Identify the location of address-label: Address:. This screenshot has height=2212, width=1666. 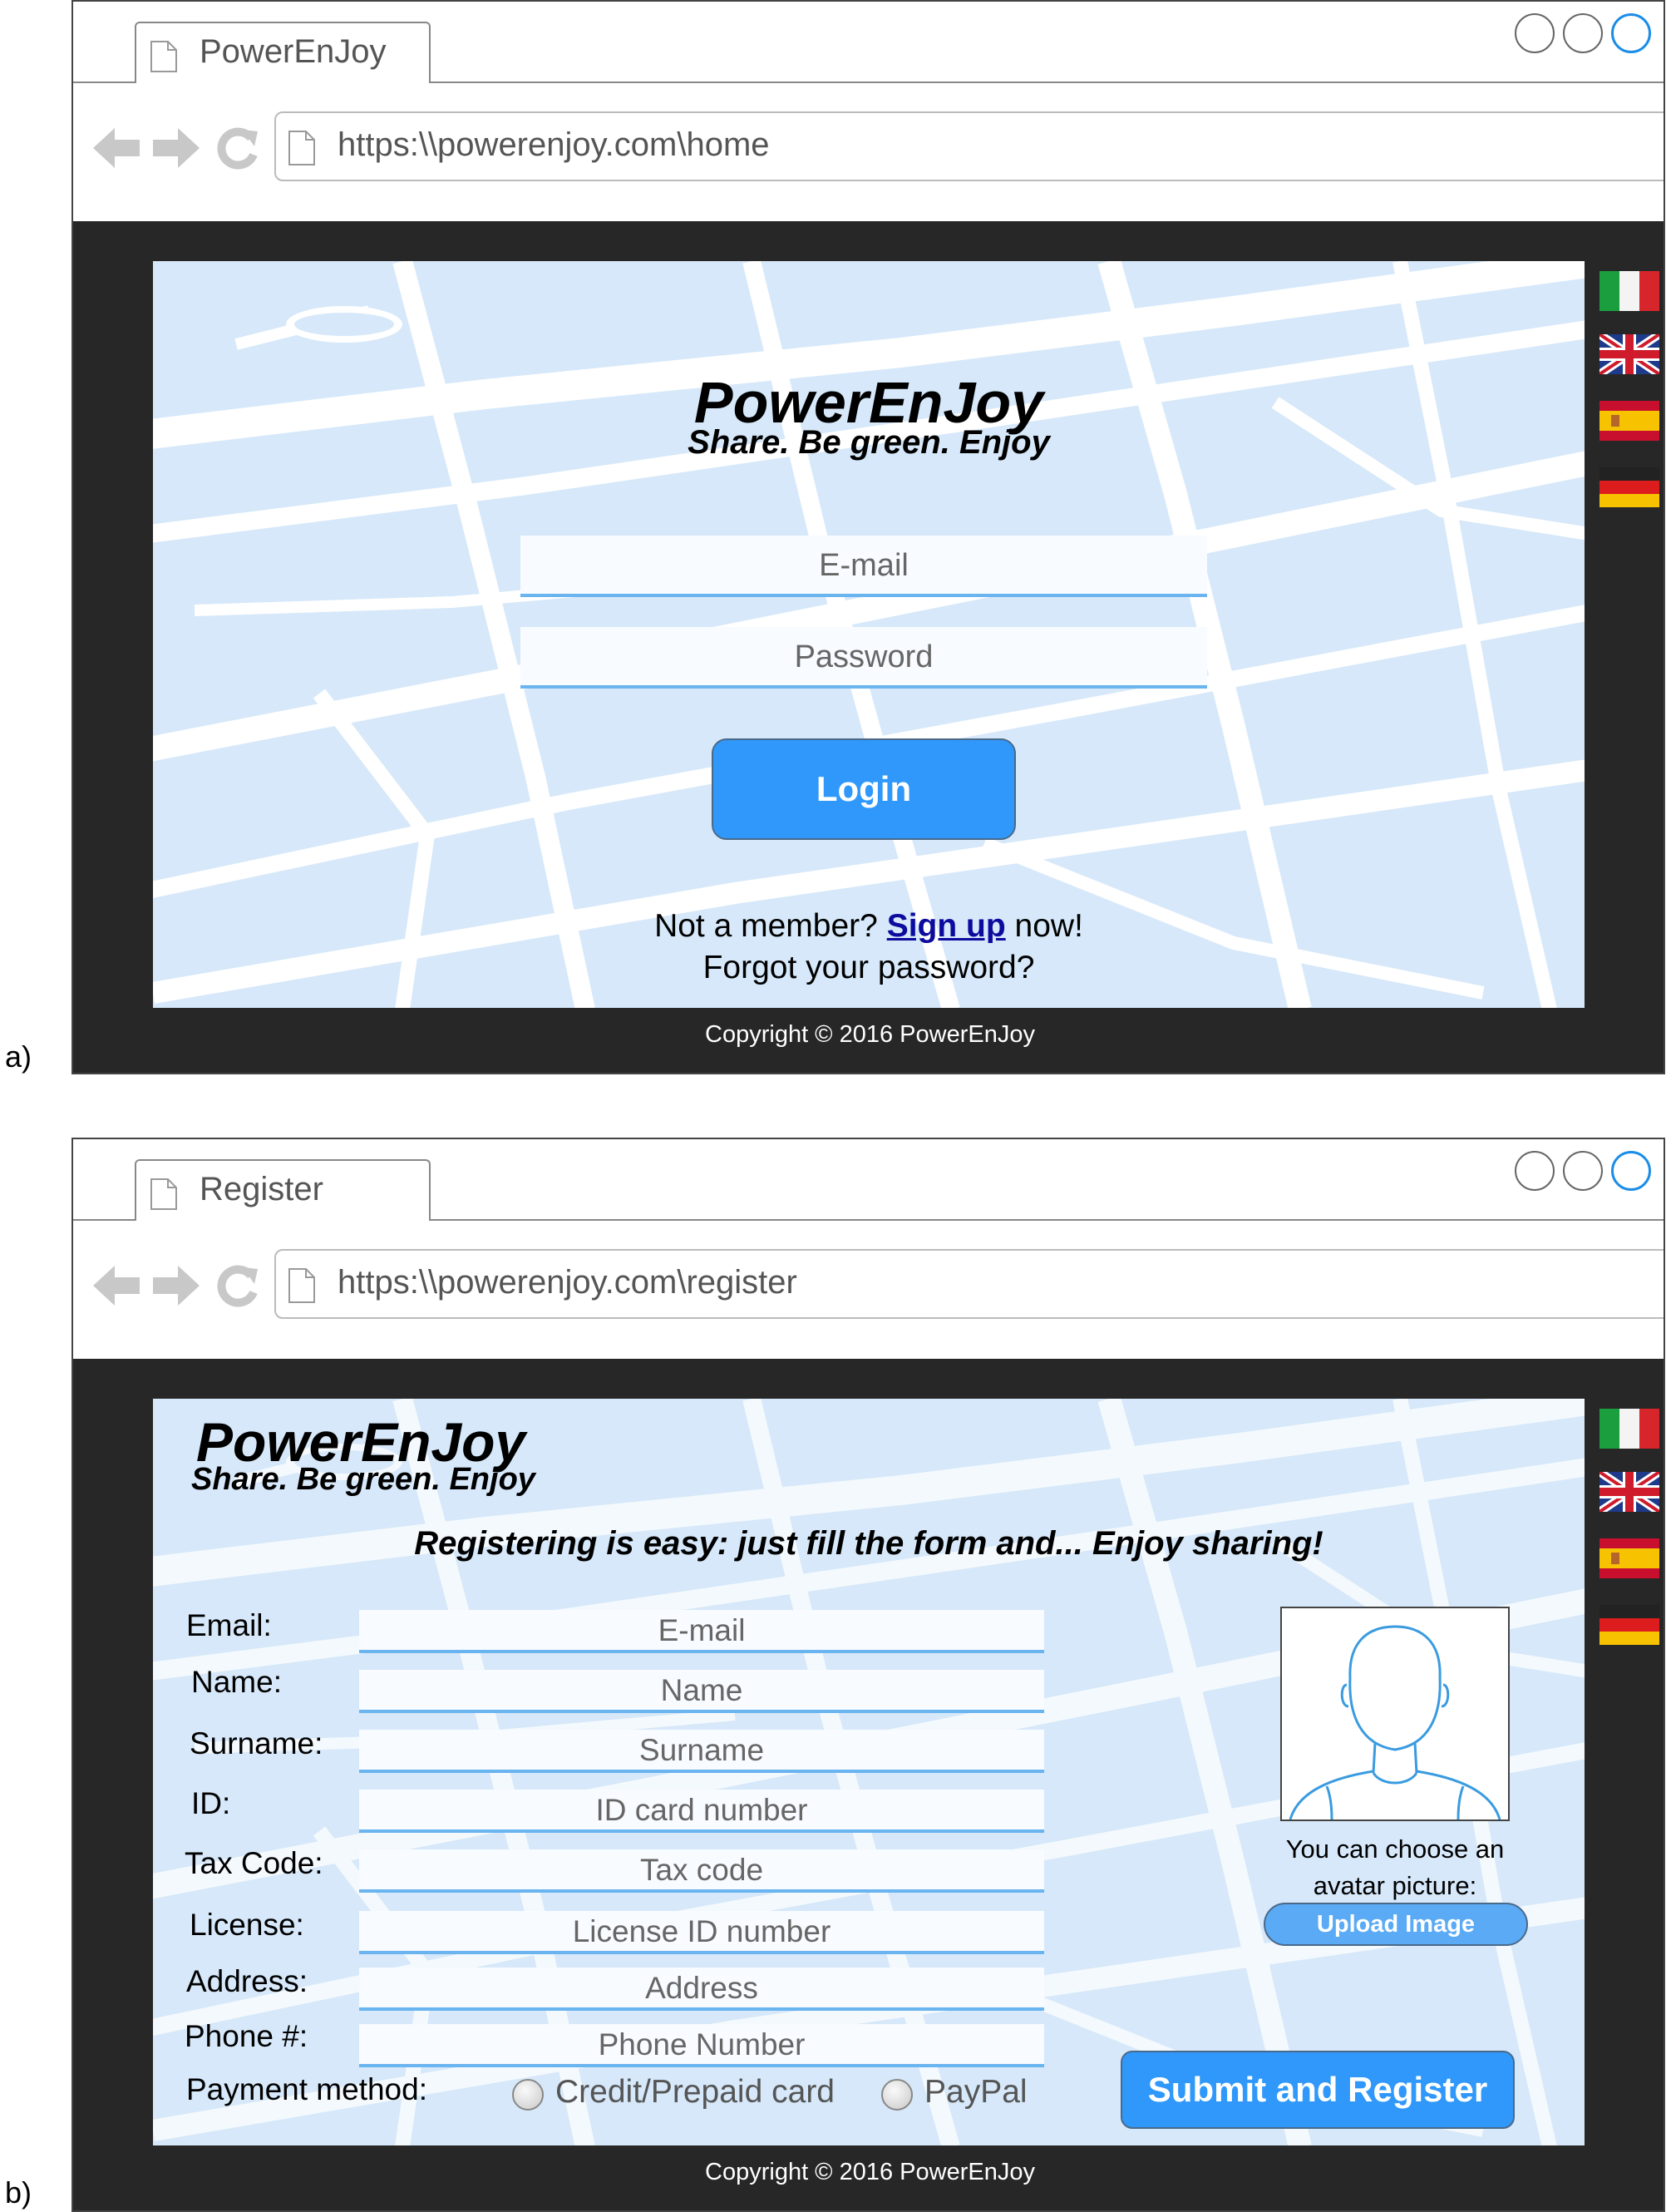
(247, 1981).